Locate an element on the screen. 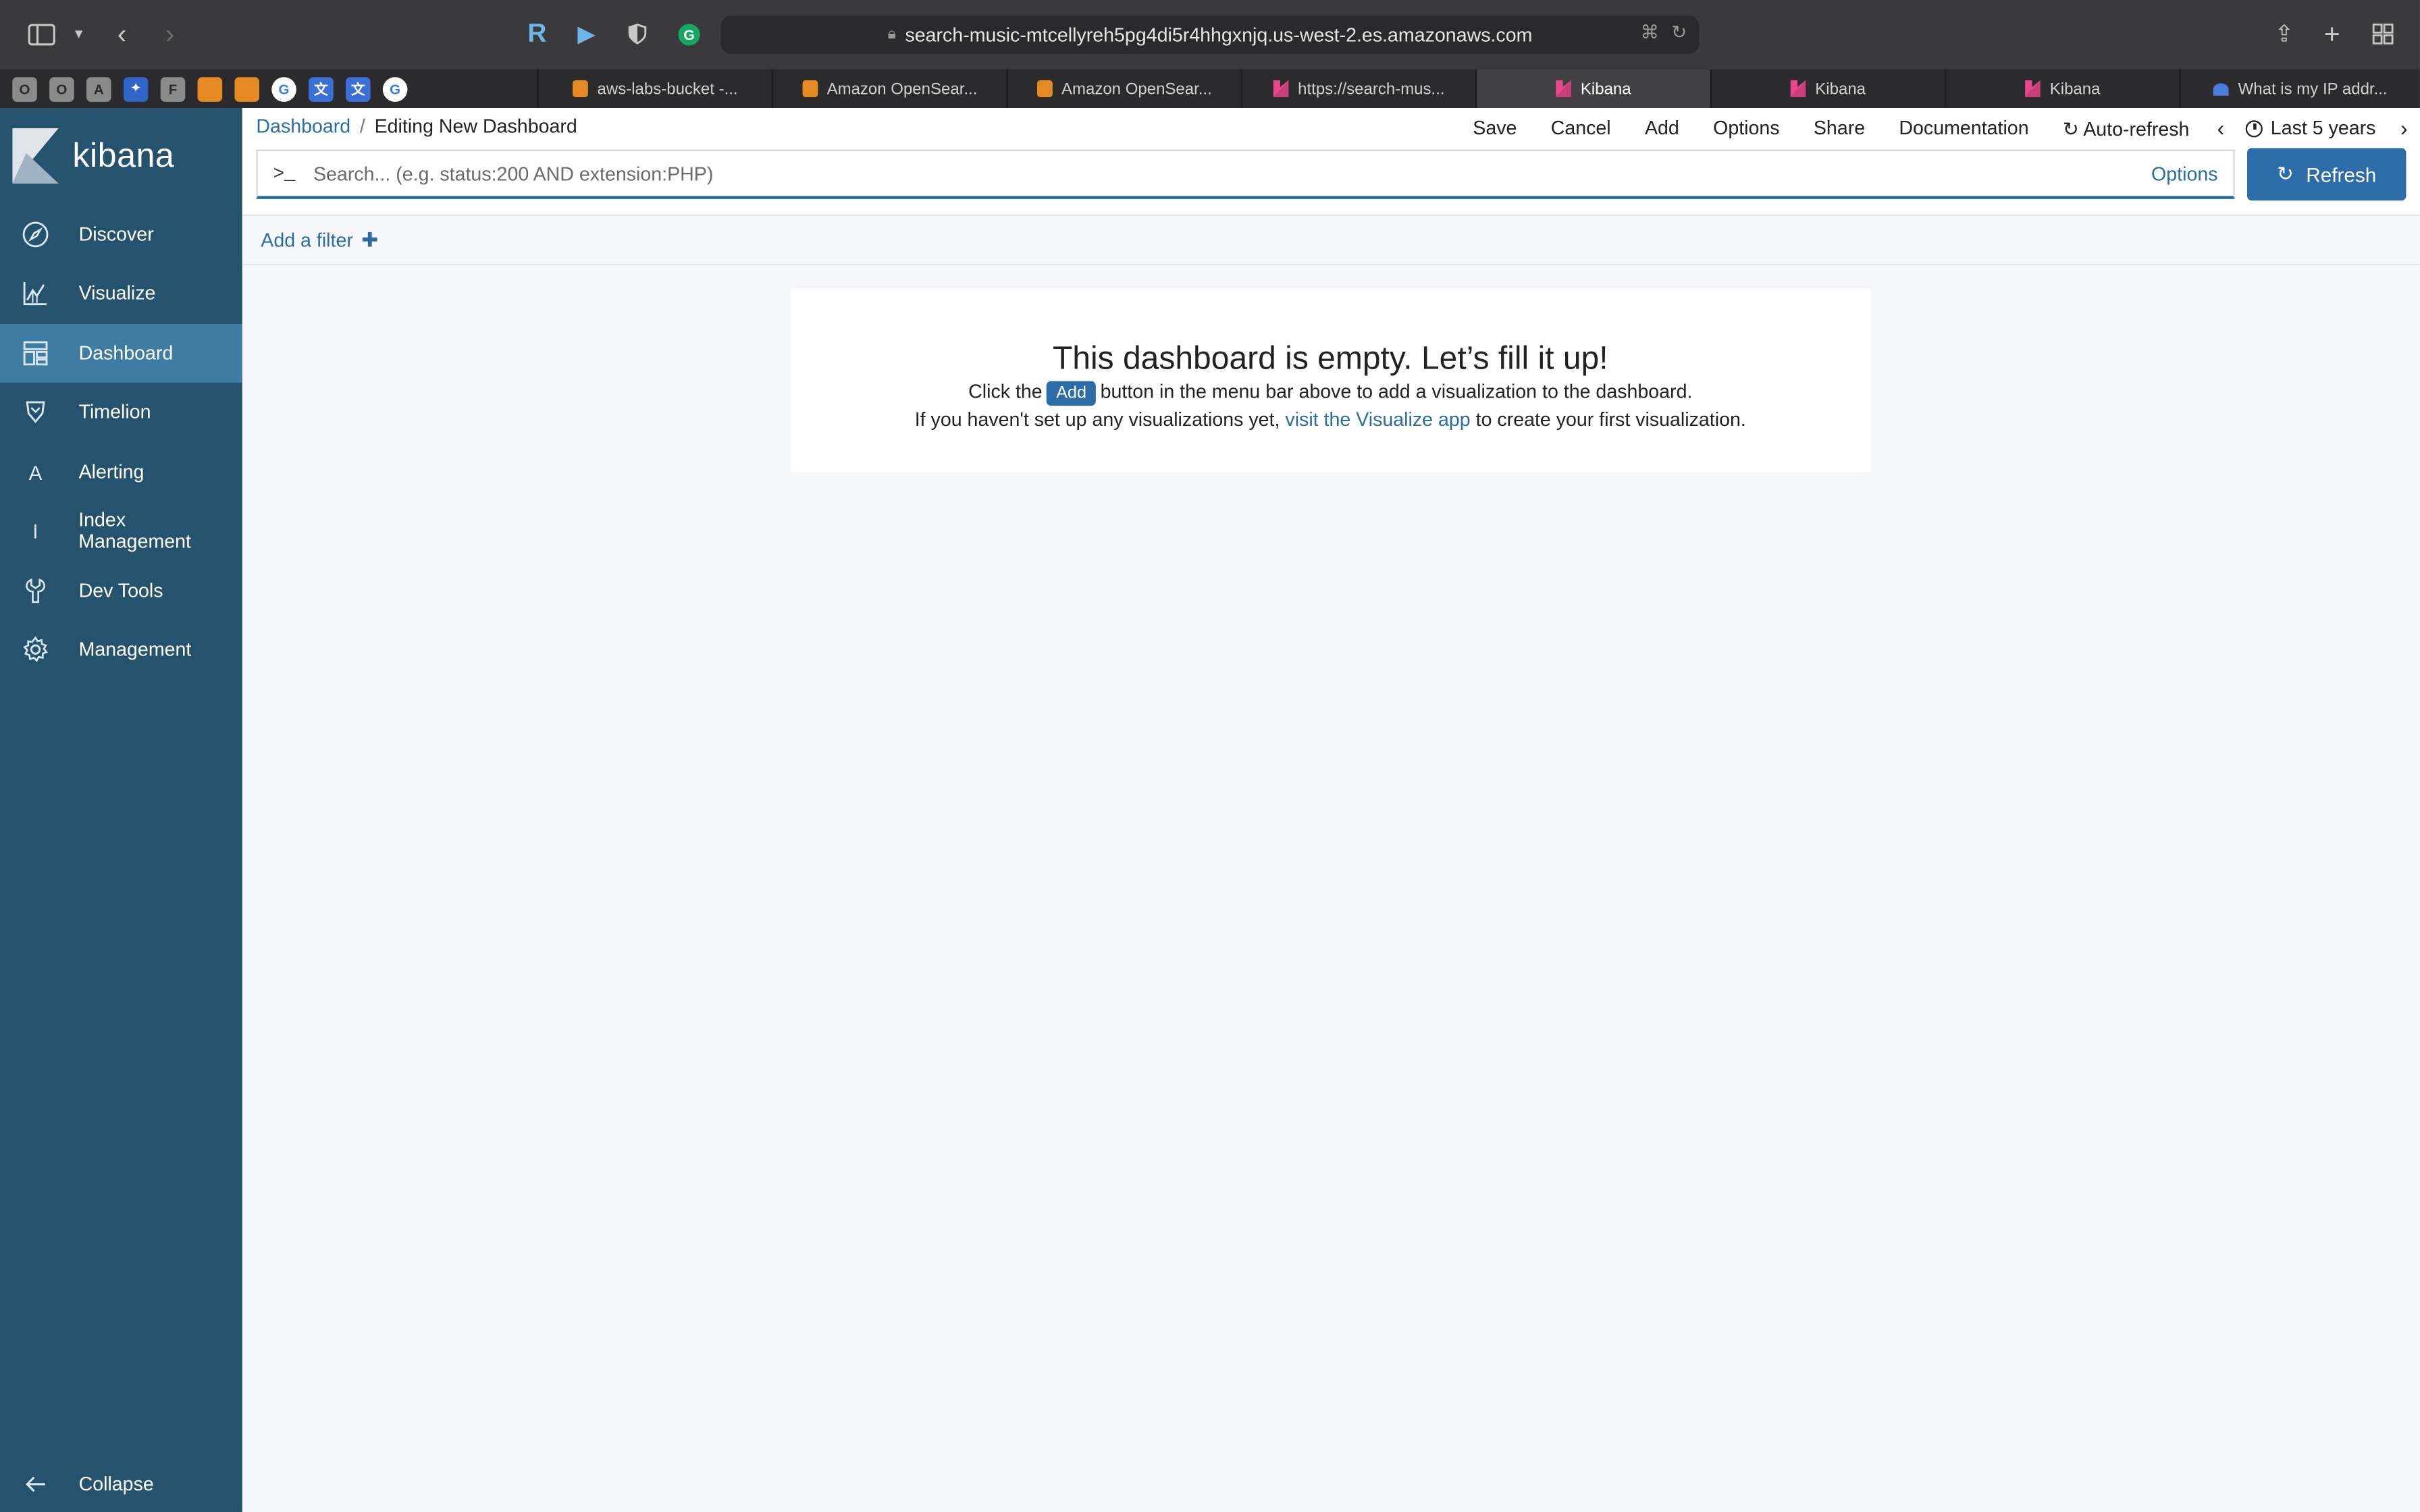 This screenshot has height=1512, width=2420. extension-play-icon: ▶ is located at coordinates (586, 34).